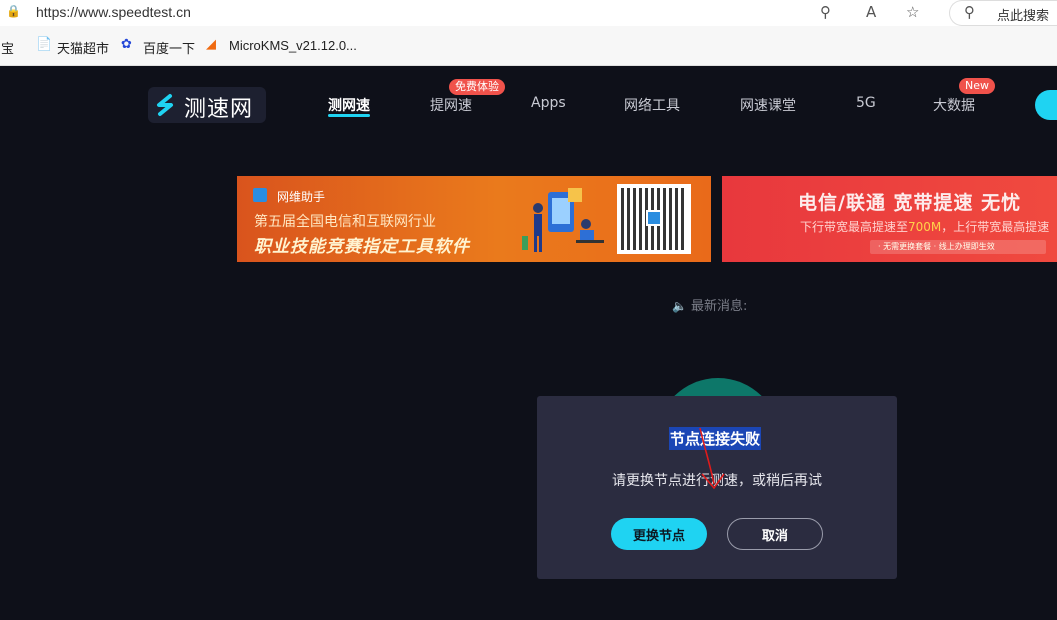 This screenshot has height=620, width=1057. Describe the element at coordinates (712, 458) in the screenshot. I see `annotation-arrow-icon` at that location.